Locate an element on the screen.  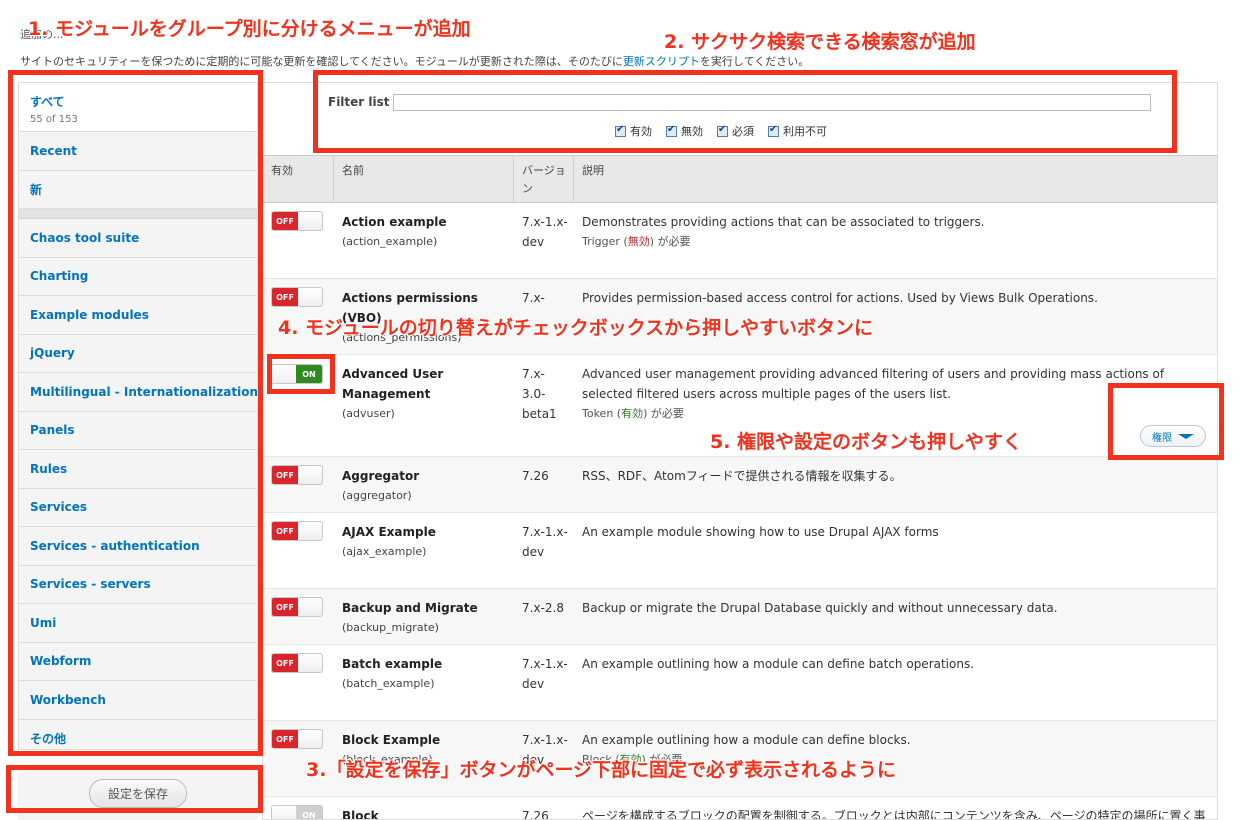
module-name: Advanced User Management (advuser) is located at coordinates (427, 394).